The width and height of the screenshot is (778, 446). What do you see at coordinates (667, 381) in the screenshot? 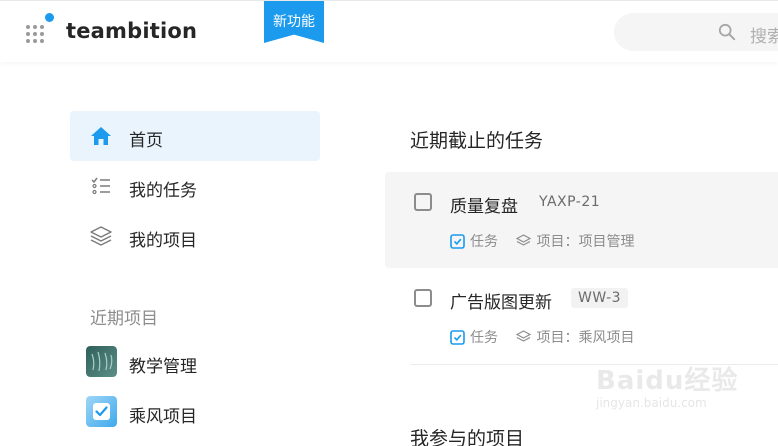
I see `watermark-brand: Baidu经验` at bounding box center [667, 381].